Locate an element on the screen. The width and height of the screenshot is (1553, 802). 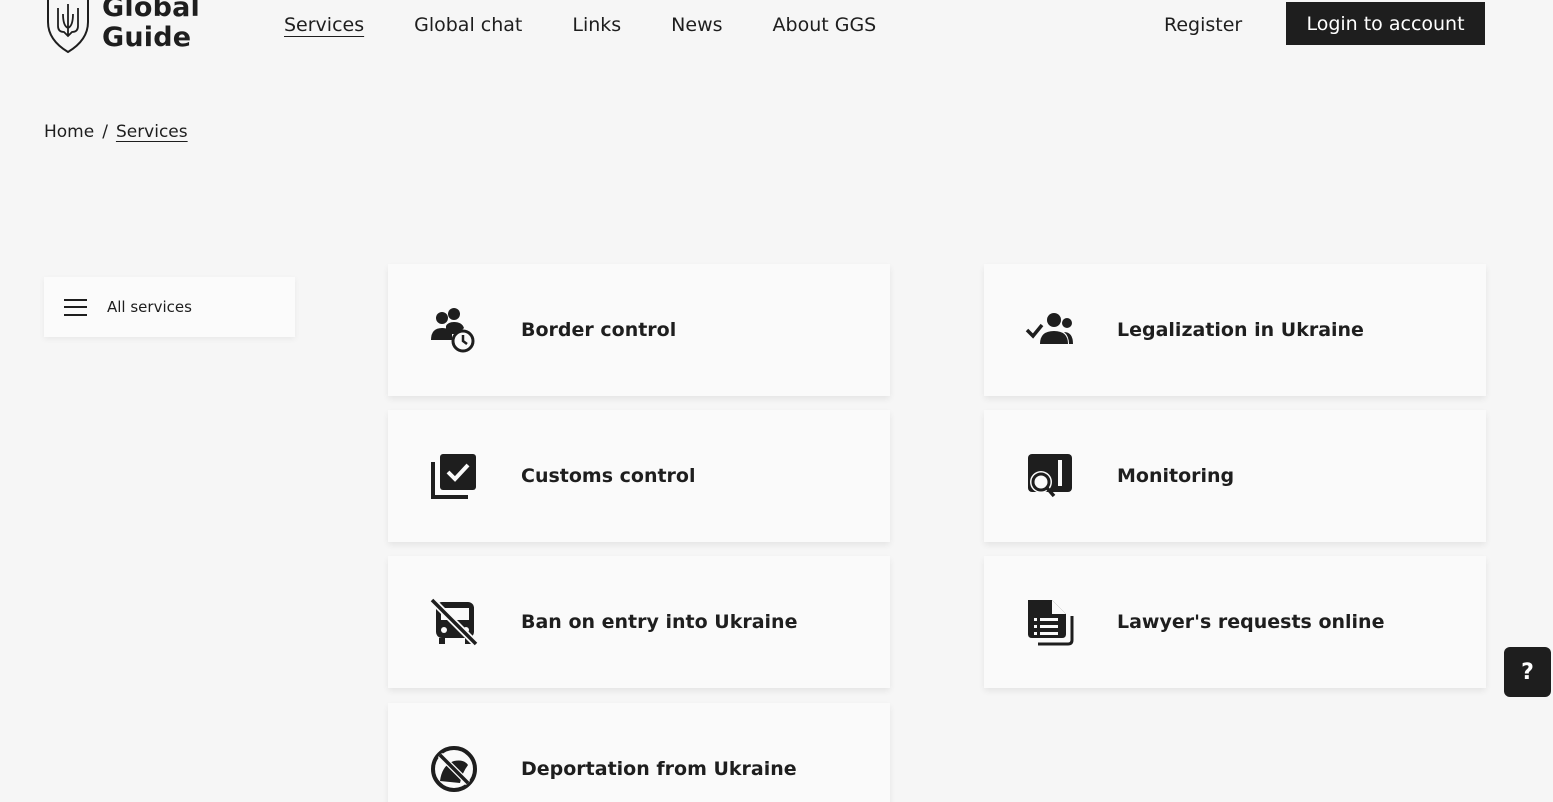
service-card-monitoring: Monitoring is located at coordinates (1235, 476).